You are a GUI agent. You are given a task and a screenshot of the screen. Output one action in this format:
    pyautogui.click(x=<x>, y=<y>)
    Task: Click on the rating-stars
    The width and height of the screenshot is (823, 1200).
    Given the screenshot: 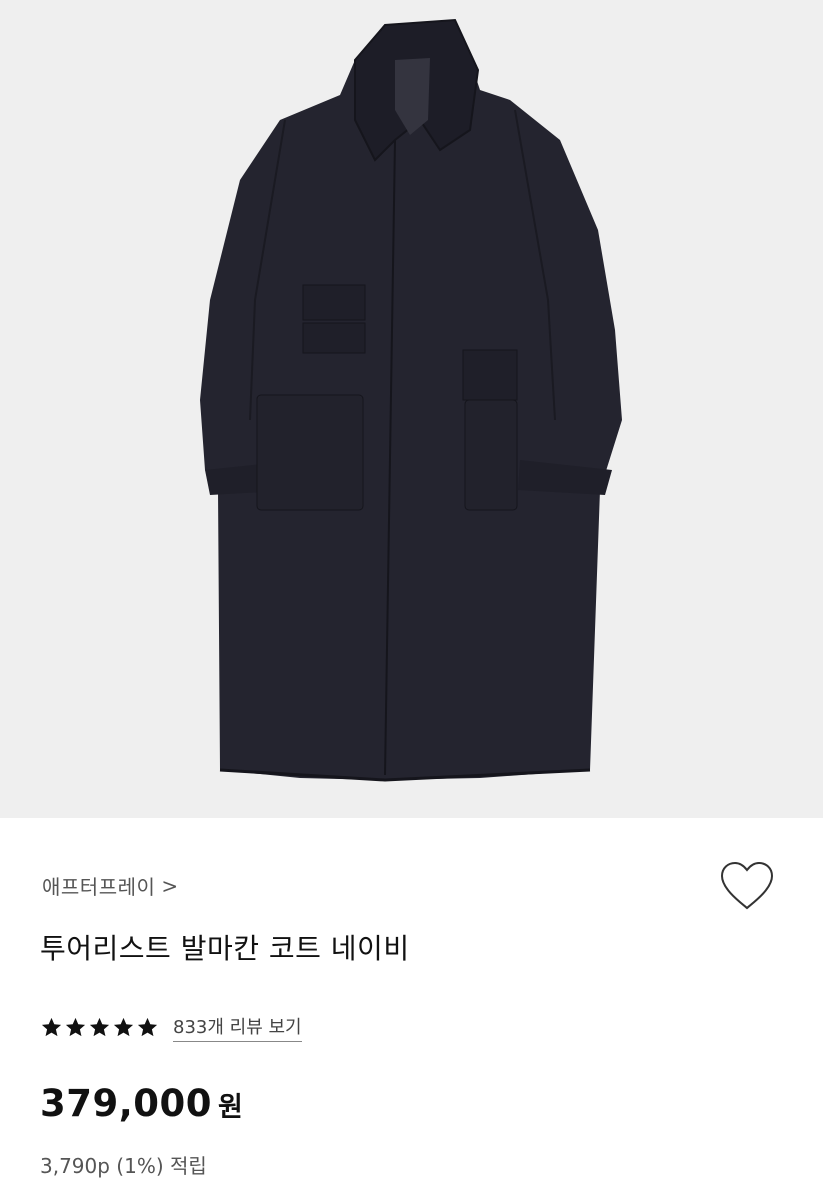 What is the action you would take?
    pyautogui.click(x=99, y=1027)
    